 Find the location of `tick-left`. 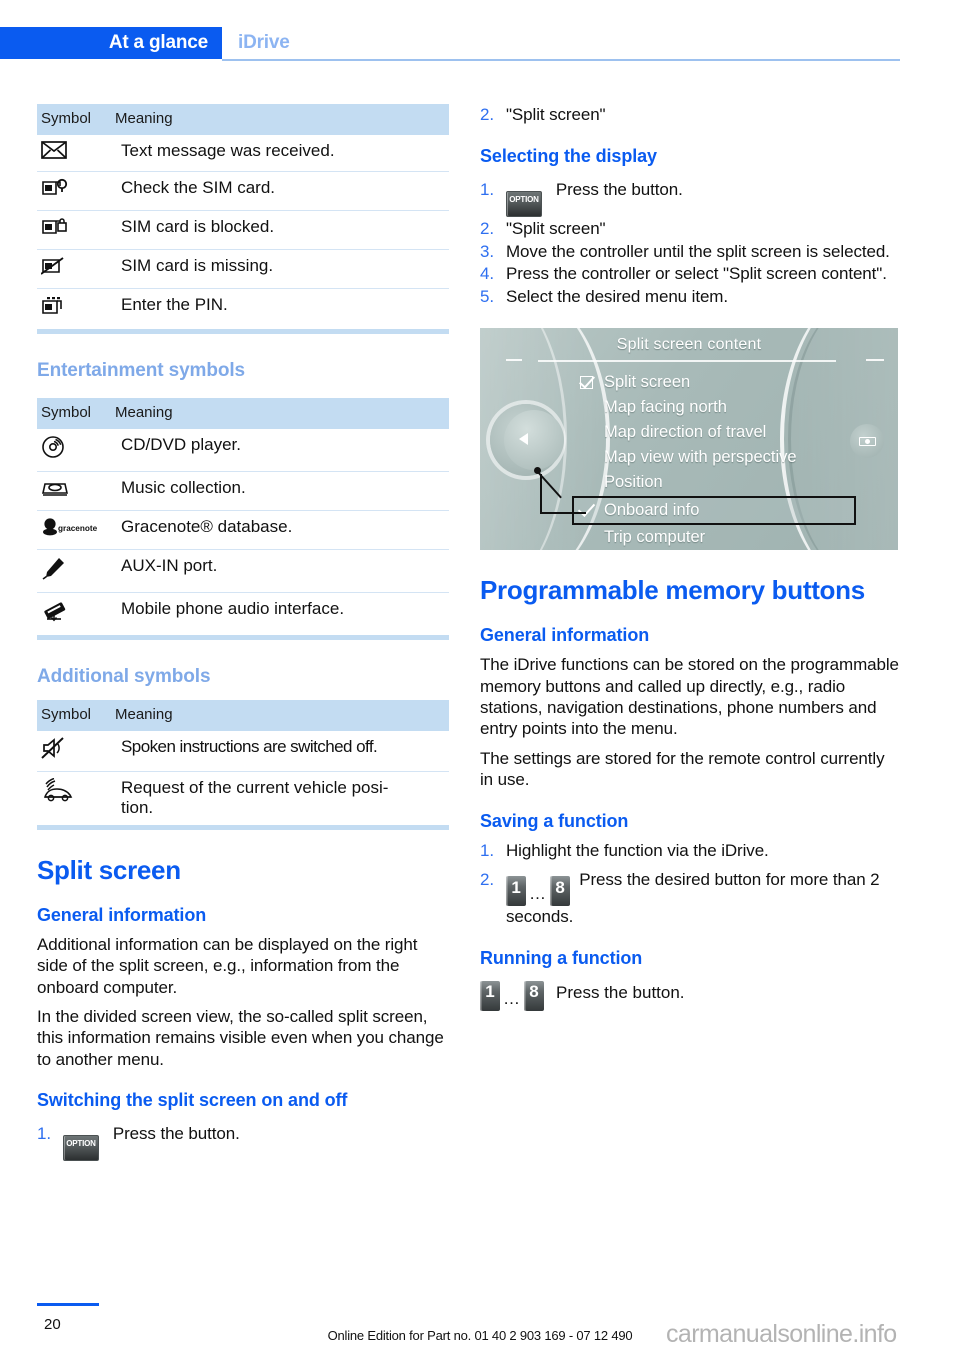

tick-left is located at coordinates (514, 360).